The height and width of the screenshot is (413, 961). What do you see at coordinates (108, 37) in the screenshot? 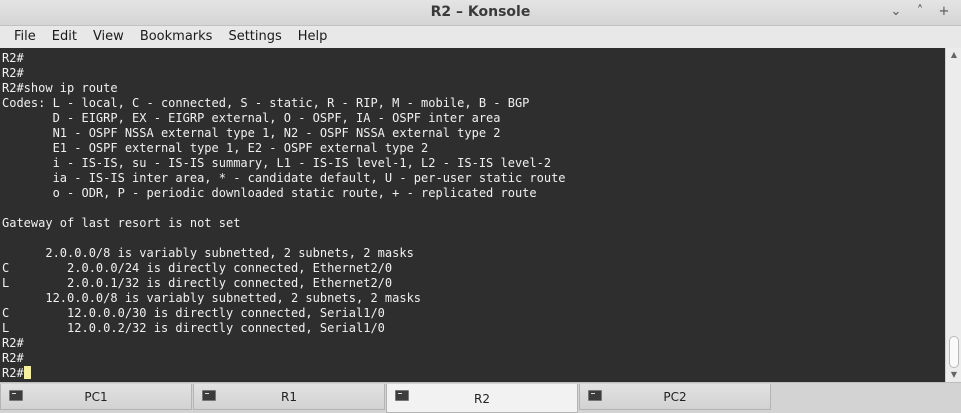
I see `menu-view: View` at bounding box center [108, 37].